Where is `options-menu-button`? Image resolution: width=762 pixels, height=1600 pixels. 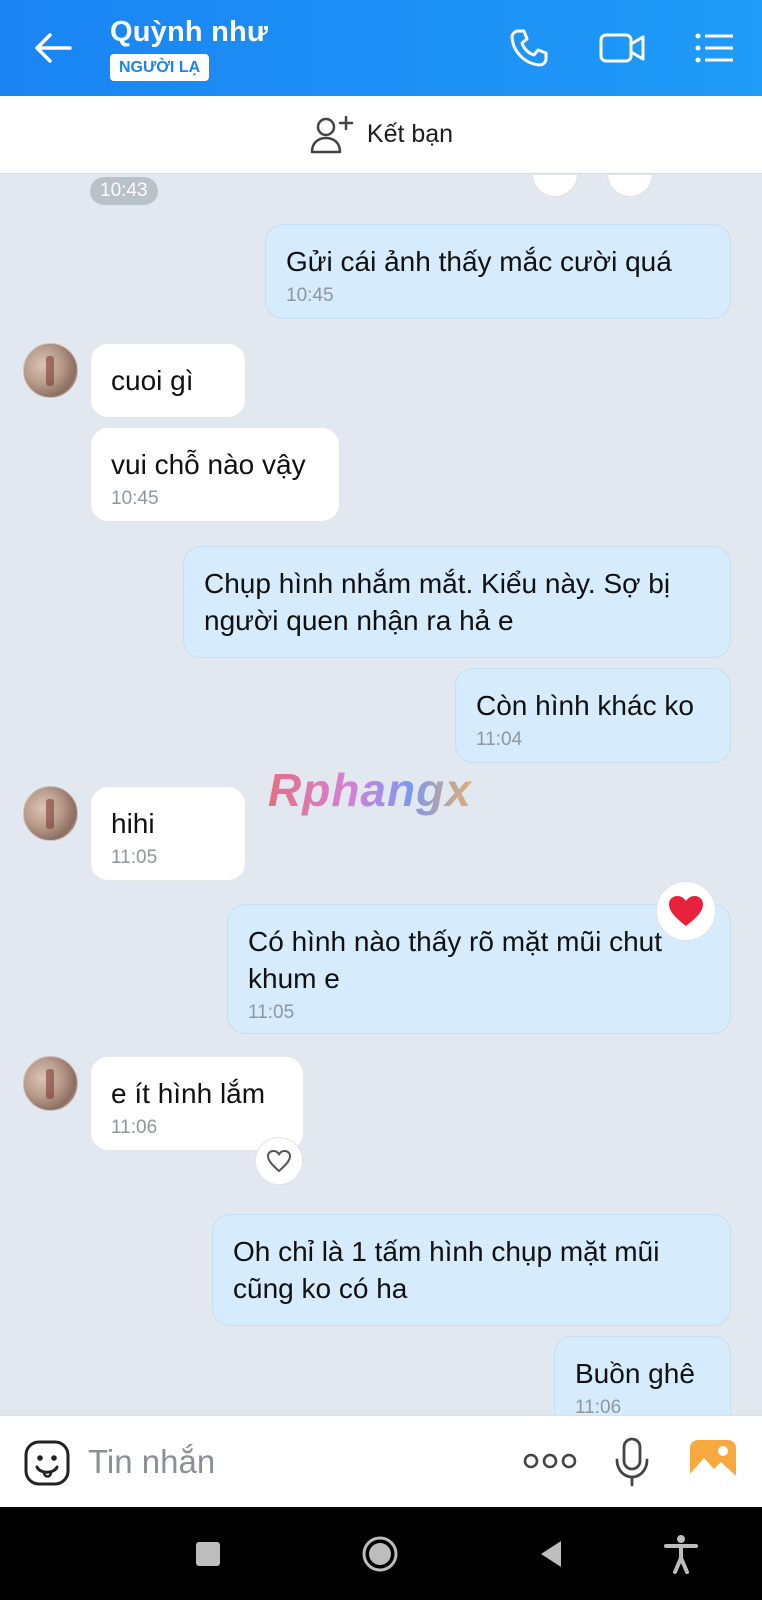
options-menu-button is located at coordinates (714, 48).